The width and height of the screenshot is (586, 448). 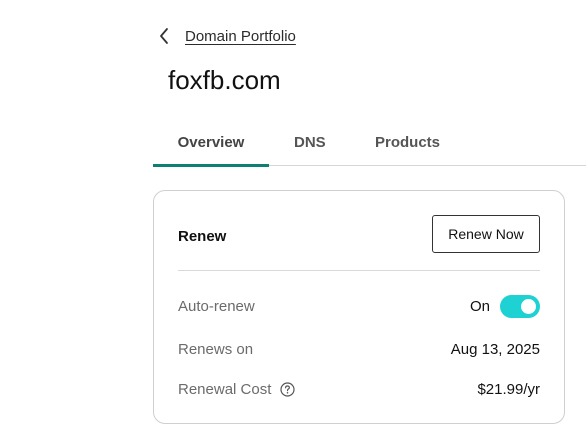 I want to click on auto-renew-row: Auto-renew On, so click(x=359, y=306).